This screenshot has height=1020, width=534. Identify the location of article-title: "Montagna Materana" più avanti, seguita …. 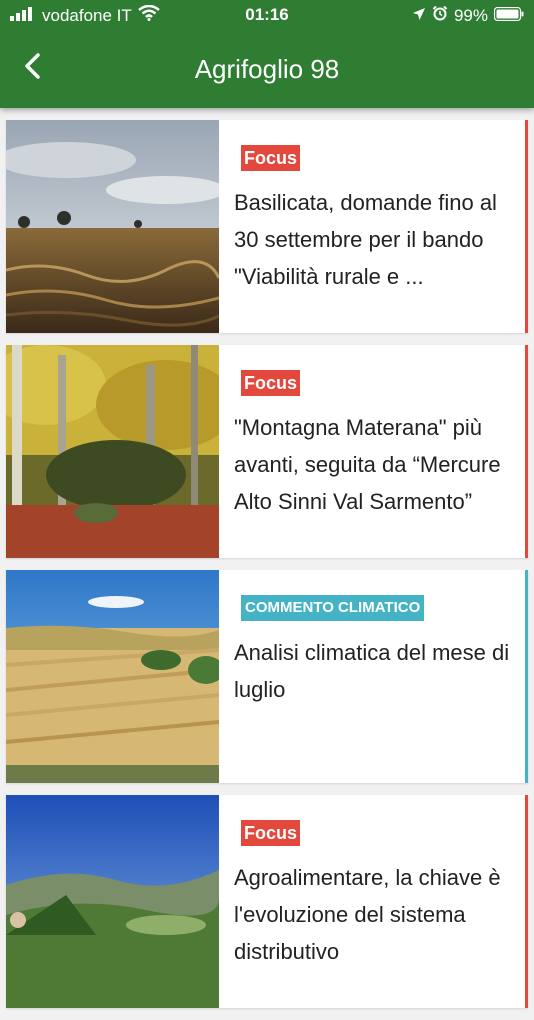
(367, 464).